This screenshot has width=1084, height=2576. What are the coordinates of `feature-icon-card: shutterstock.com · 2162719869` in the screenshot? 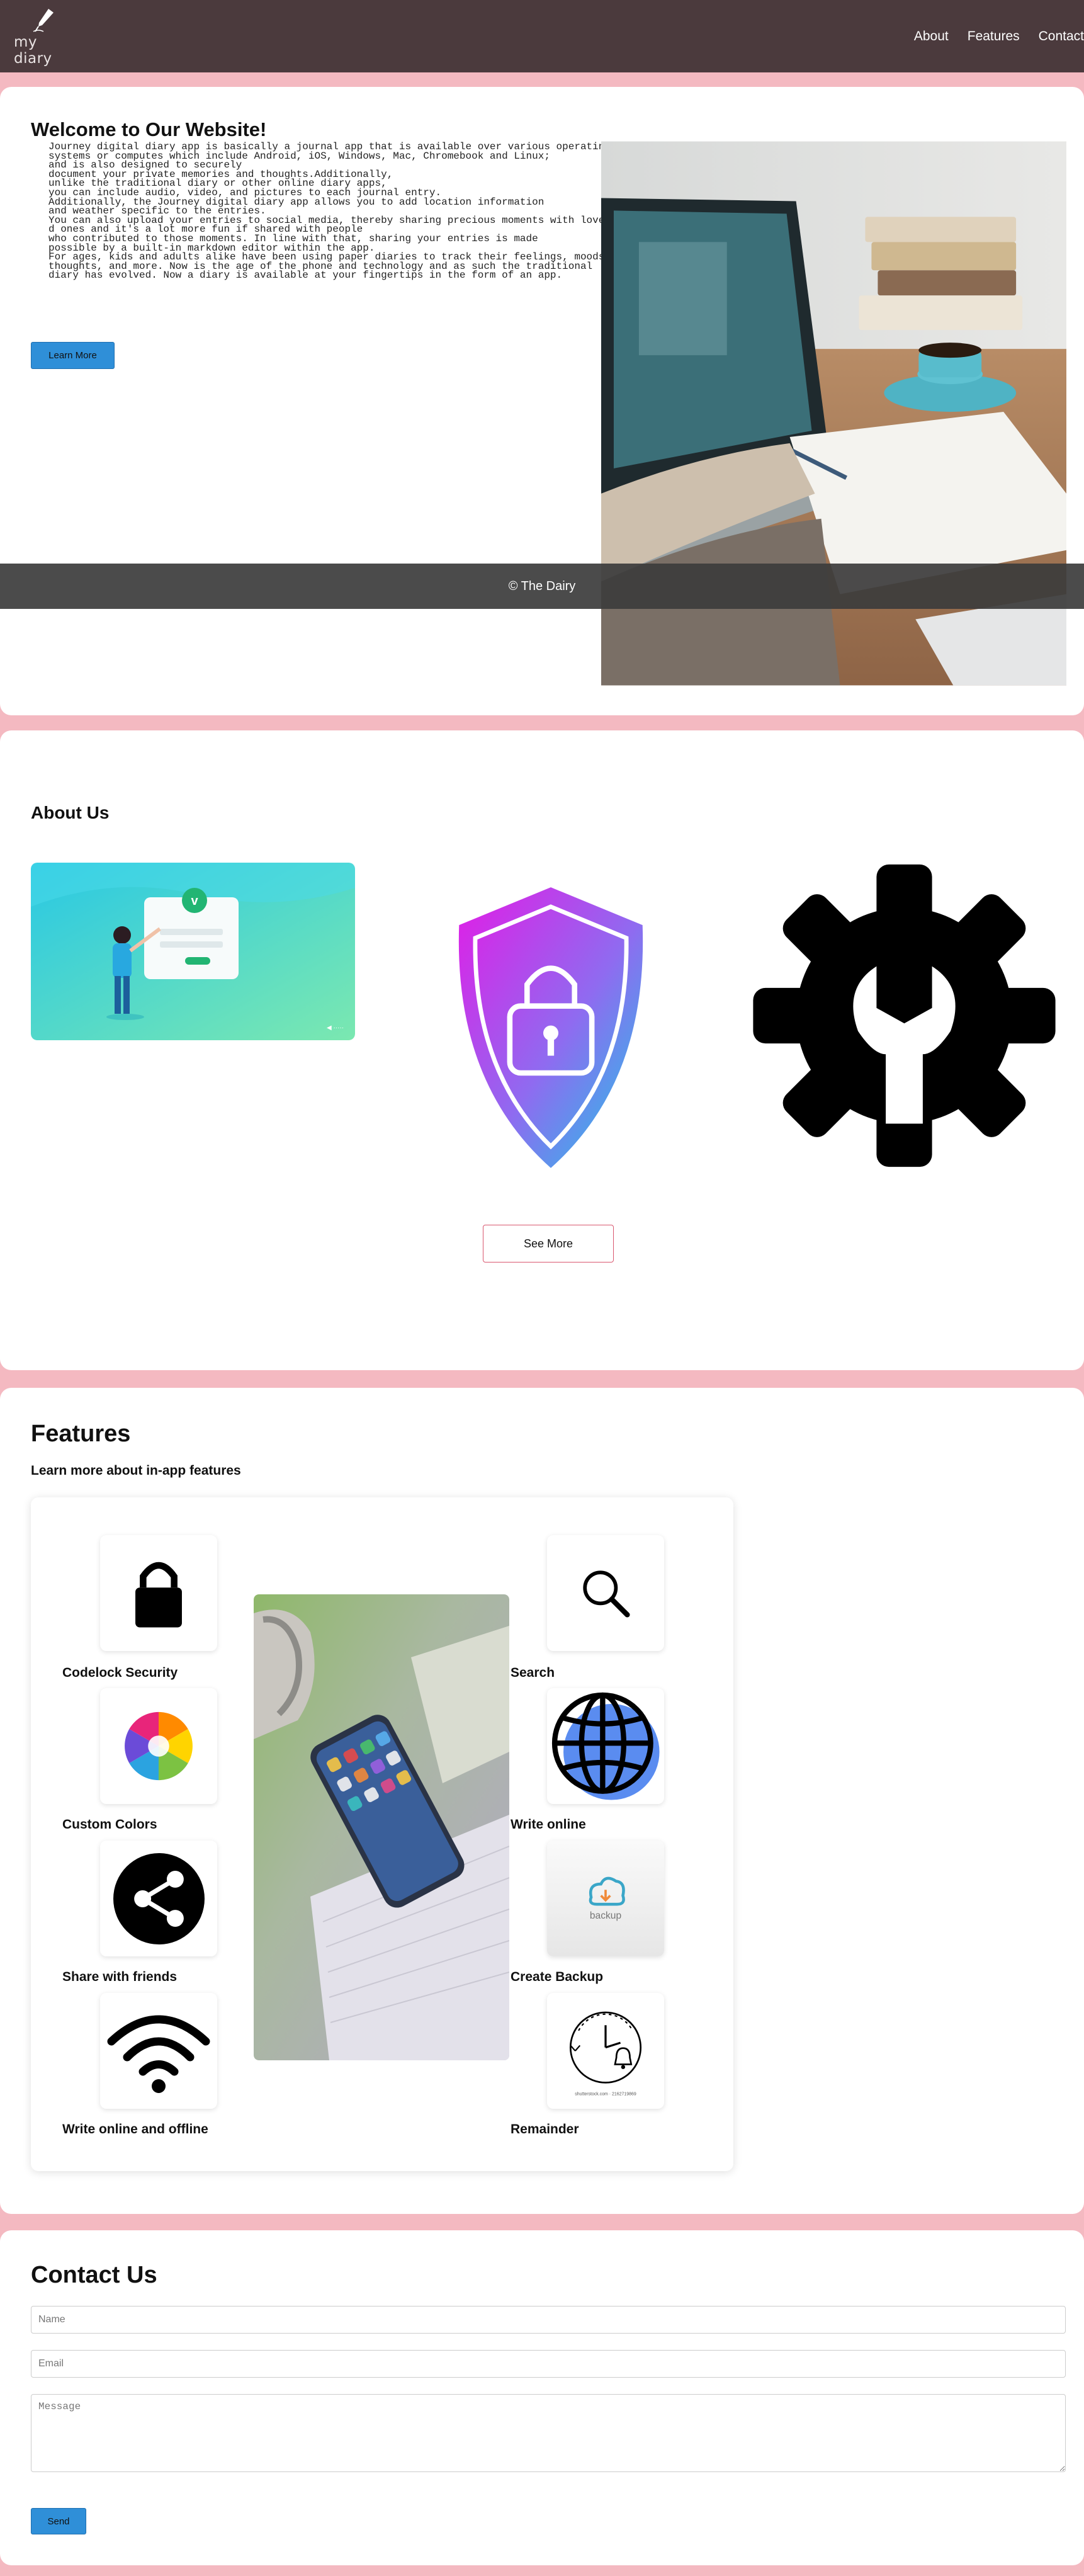 It's located at (605, 2051).